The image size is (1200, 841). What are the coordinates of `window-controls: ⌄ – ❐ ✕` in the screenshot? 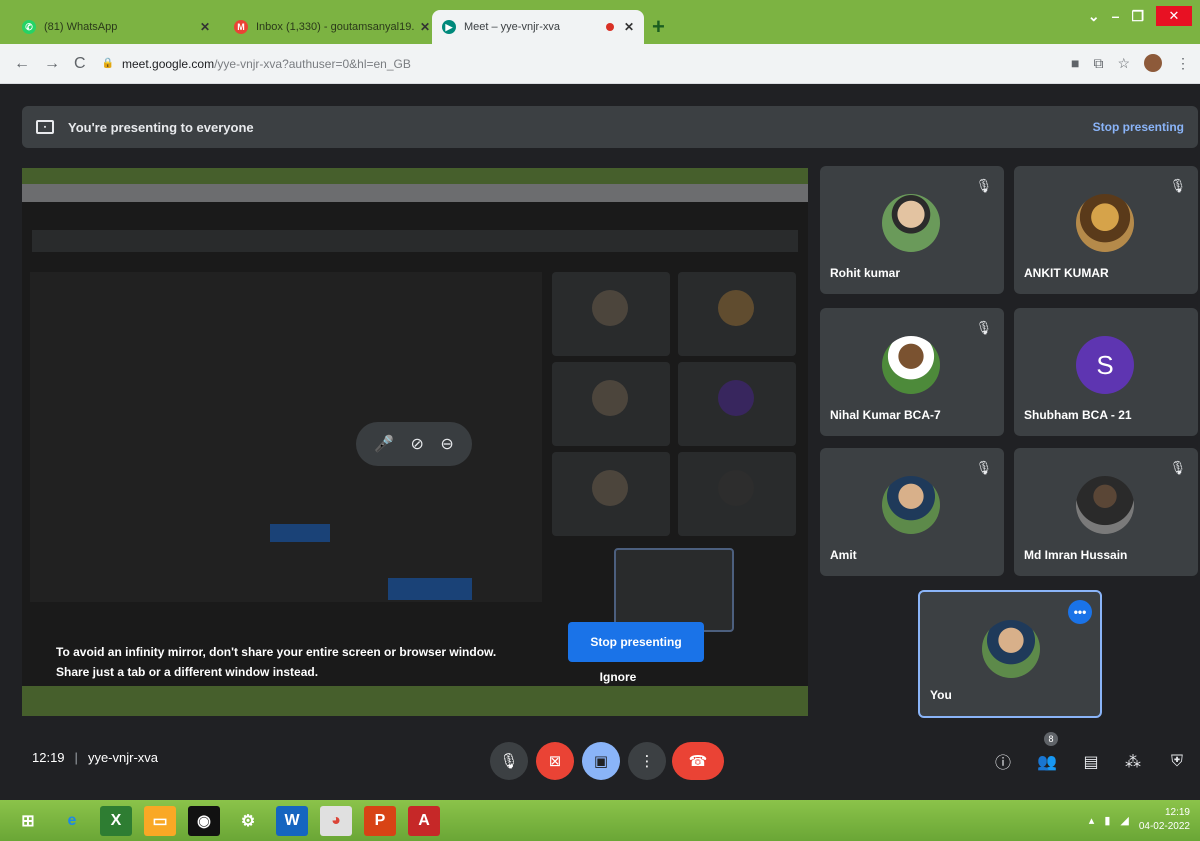 It's located at (1140, 16).